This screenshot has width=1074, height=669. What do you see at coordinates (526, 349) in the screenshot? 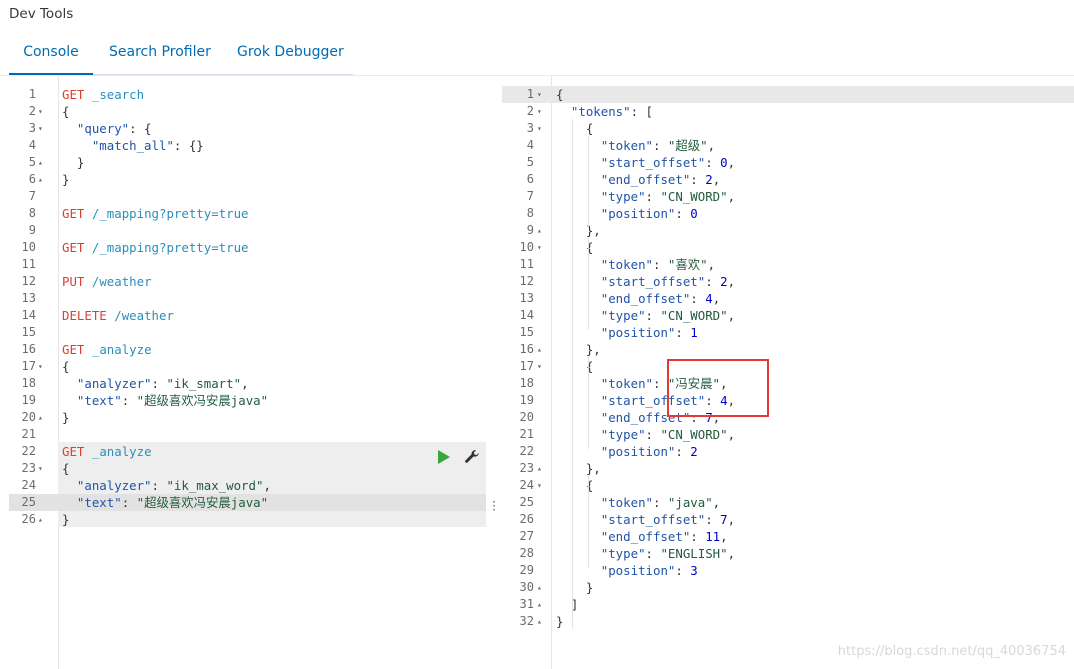
I see `line-number: 16` at bounding box center [526, 349].